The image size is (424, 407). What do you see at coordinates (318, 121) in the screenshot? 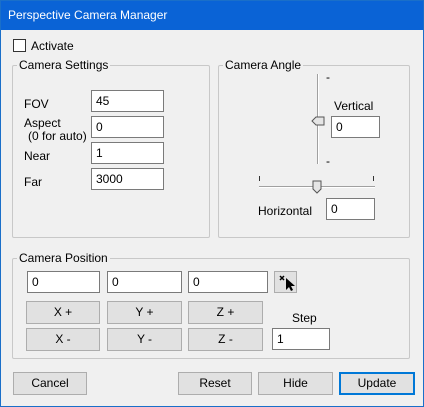
I see `vertical-slider-thumb` at bounding box center [318, 121].